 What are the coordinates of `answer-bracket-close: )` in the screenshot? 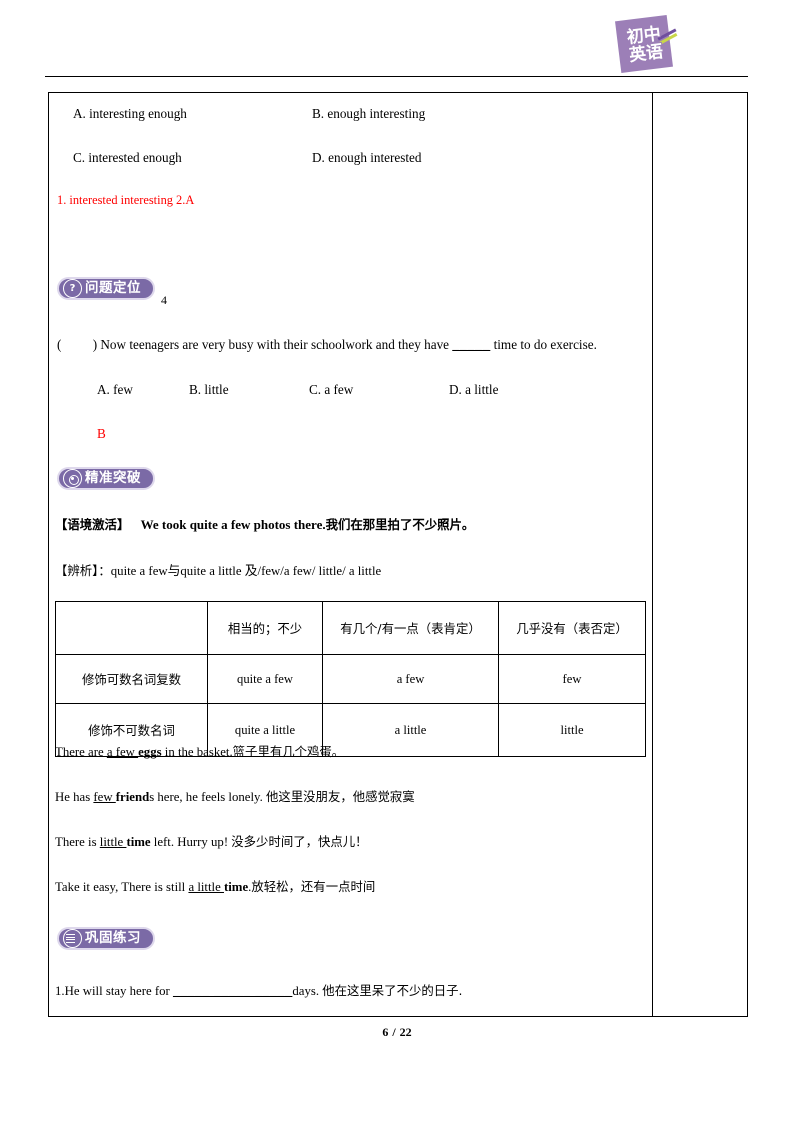 It's located at (95, 344).